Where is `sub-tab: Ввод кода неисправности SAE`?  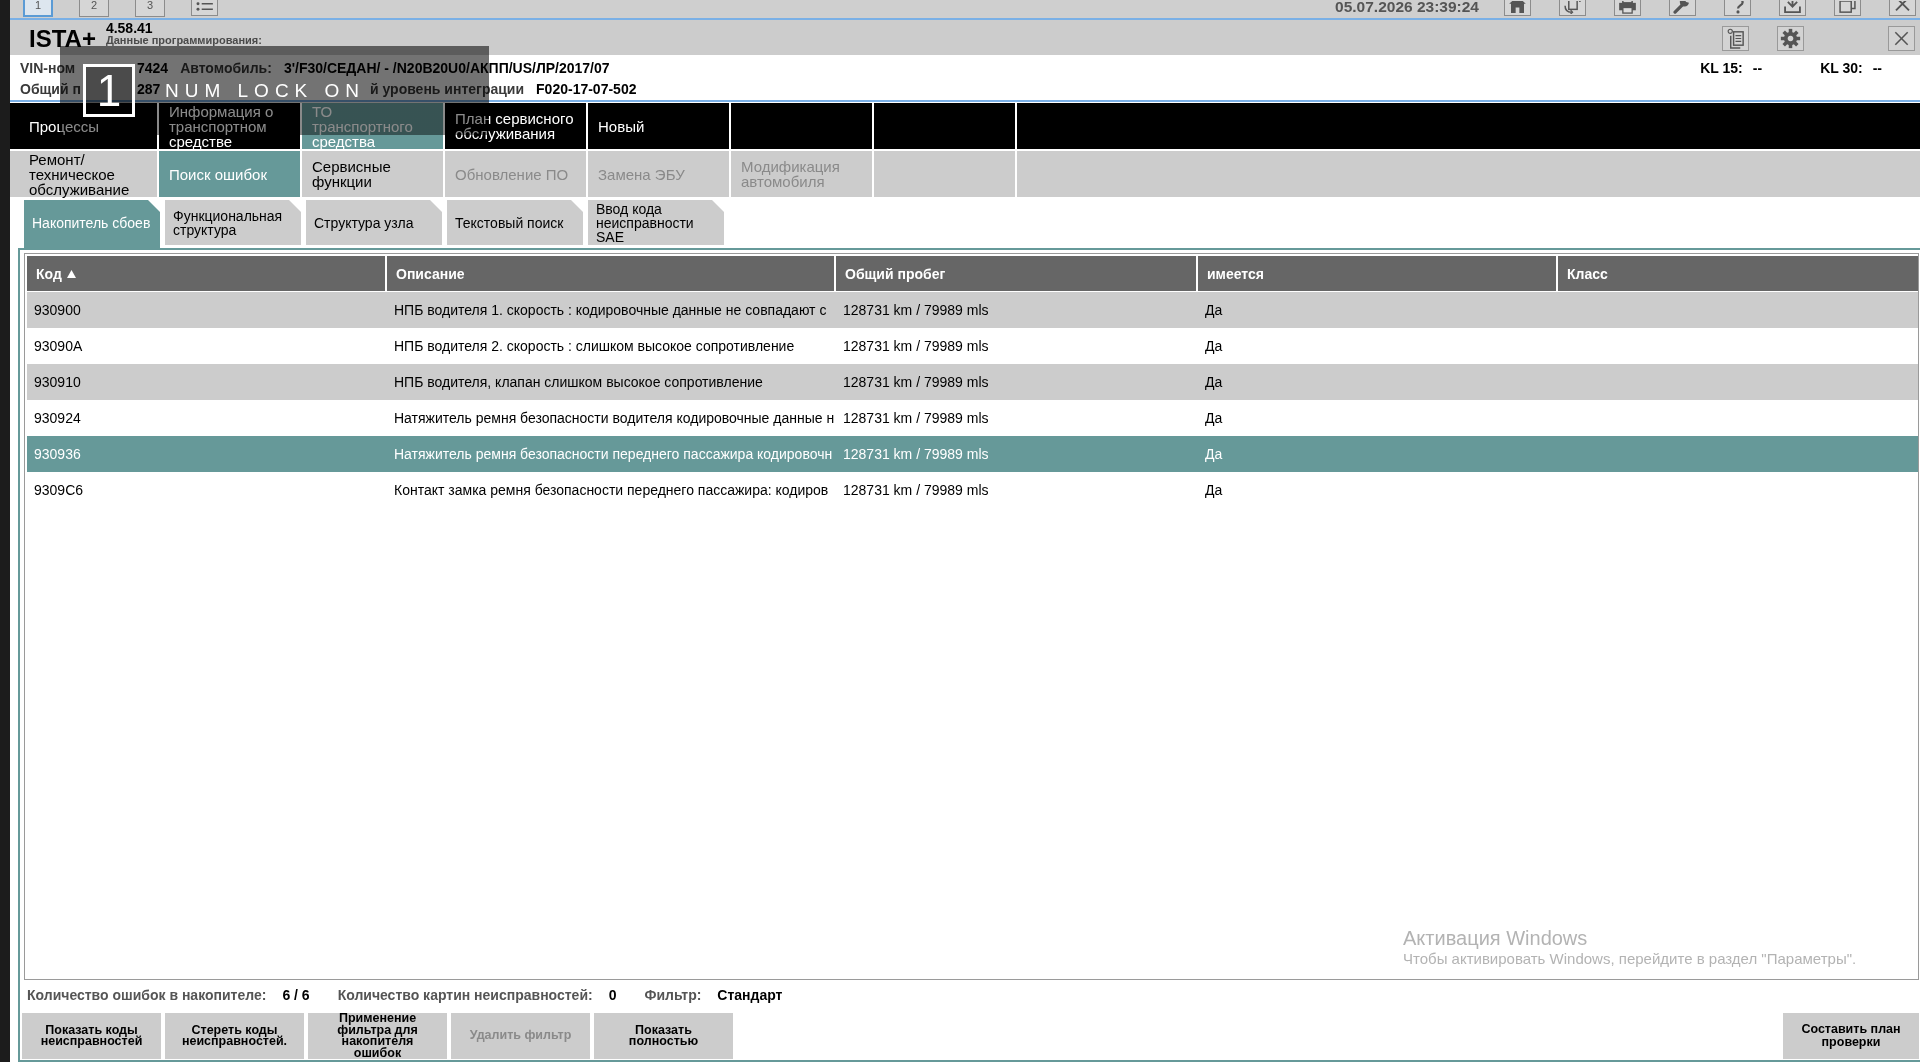 sub-tab: Ввод кода неисправности SAE is located at coordinates (656, 222).